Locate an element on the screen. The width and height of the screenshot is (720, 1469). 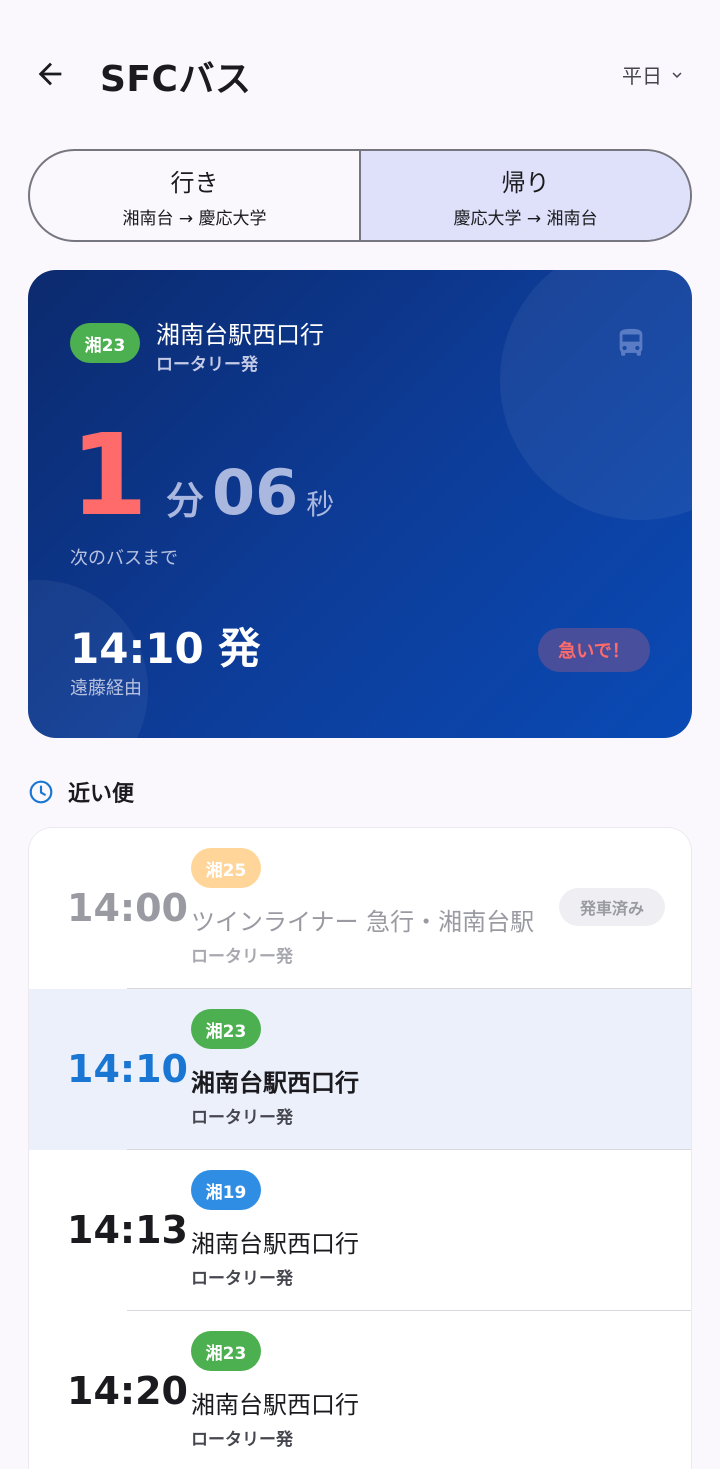
decor-circle is located at coordinates (596, 395).